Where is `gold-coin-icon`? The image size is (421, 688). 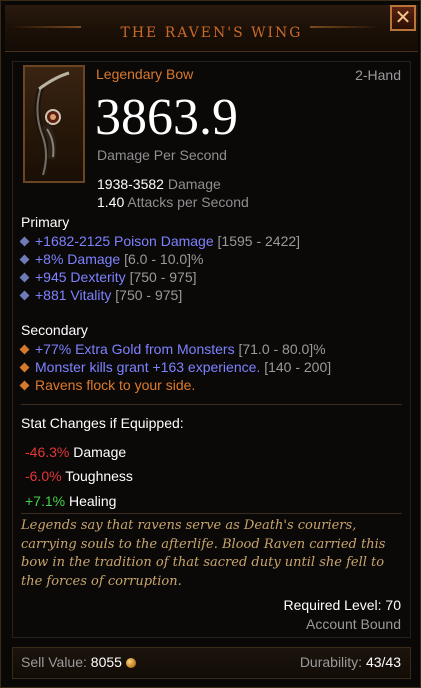 gold-coin-icon is located at coordinates (130, 663).